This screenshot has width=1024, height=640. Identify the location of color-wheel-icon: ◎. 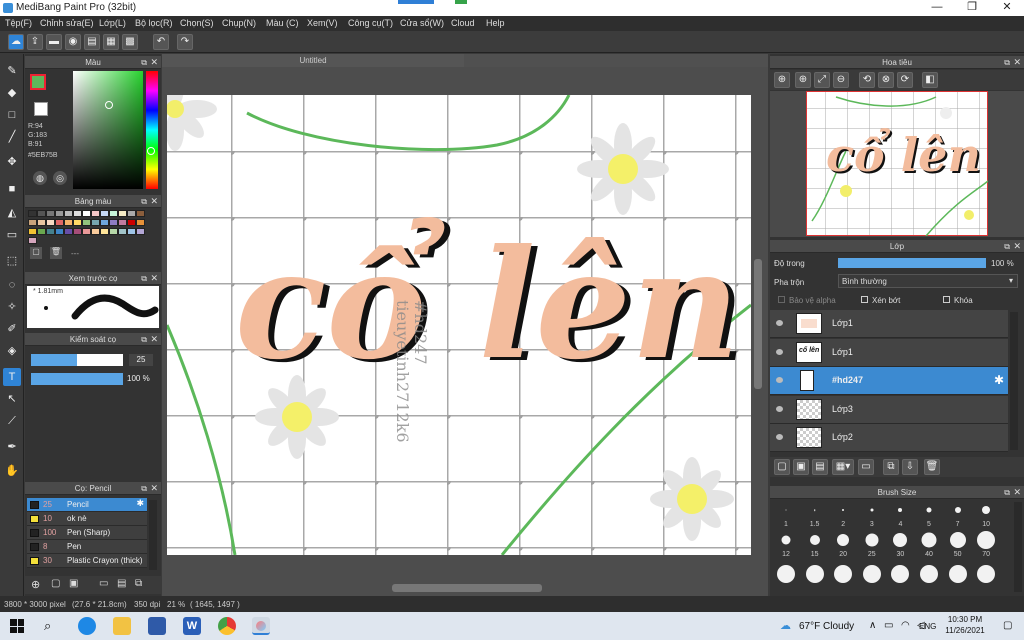
(60, 178).